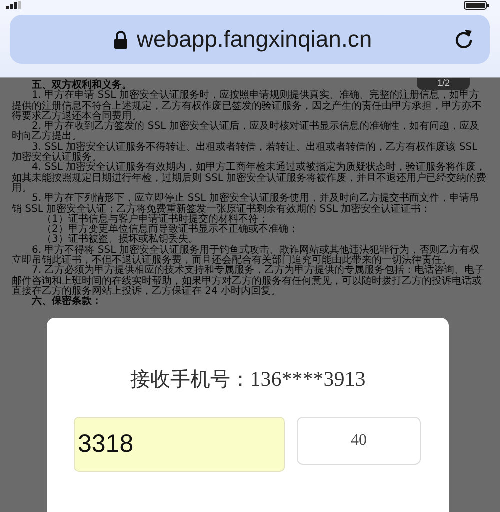 The image size is (500, 512). What do you see at coordinates (154, 219) in the screenshot?
I see `document-paragraph: （1）证书信息与客户申请证书时提交的材料不符；` at bounding box center [154, 219].